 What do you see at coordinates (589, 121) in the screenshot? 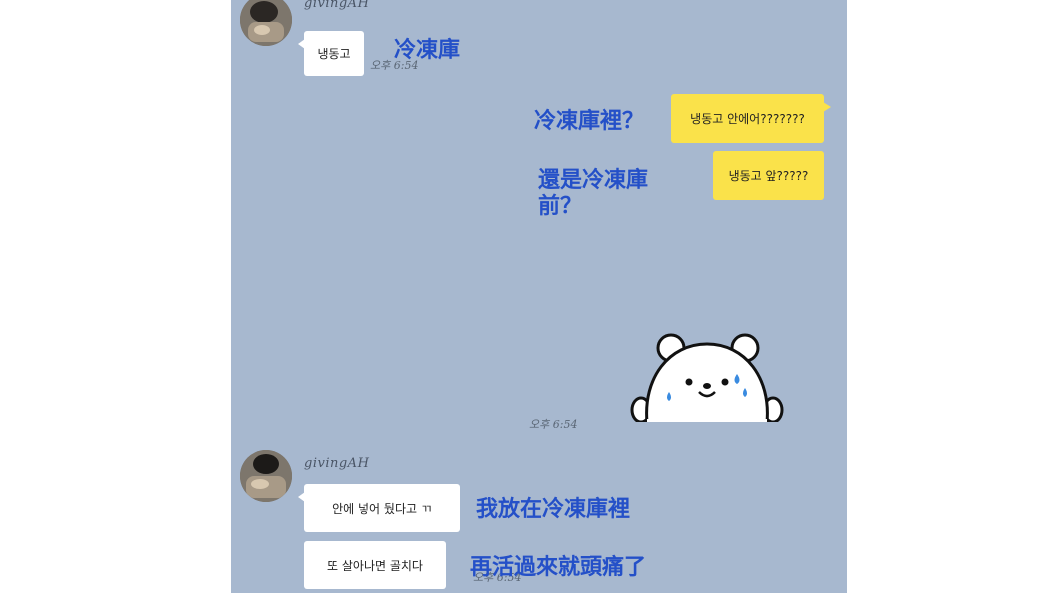
I see `annotation-in-freezer-question: 冷凍庫裡？` at bounding box center [589, 121].